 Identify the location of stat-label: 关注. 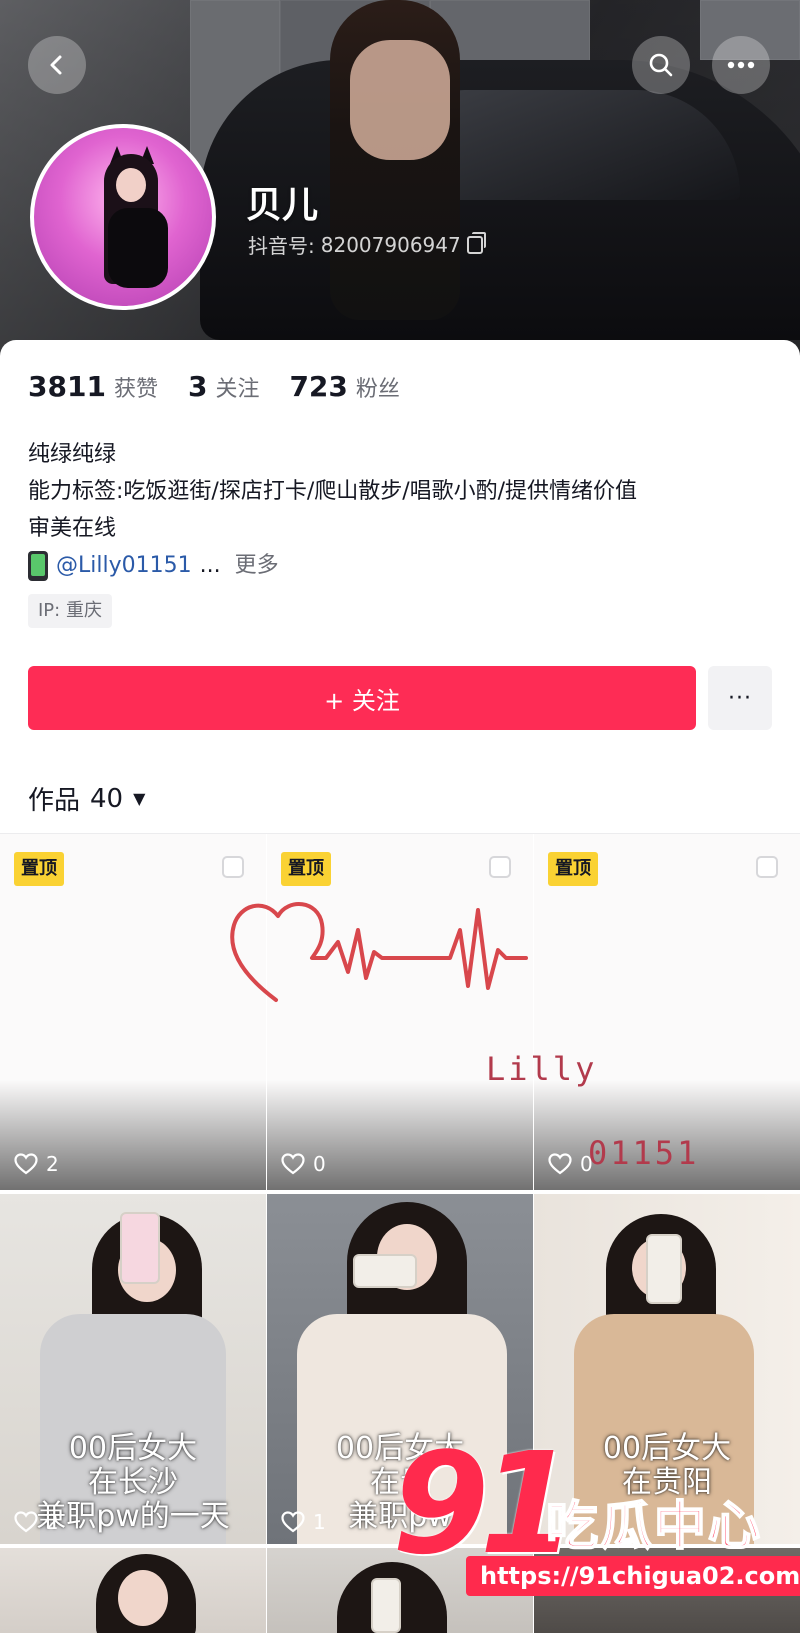
(237, 389).